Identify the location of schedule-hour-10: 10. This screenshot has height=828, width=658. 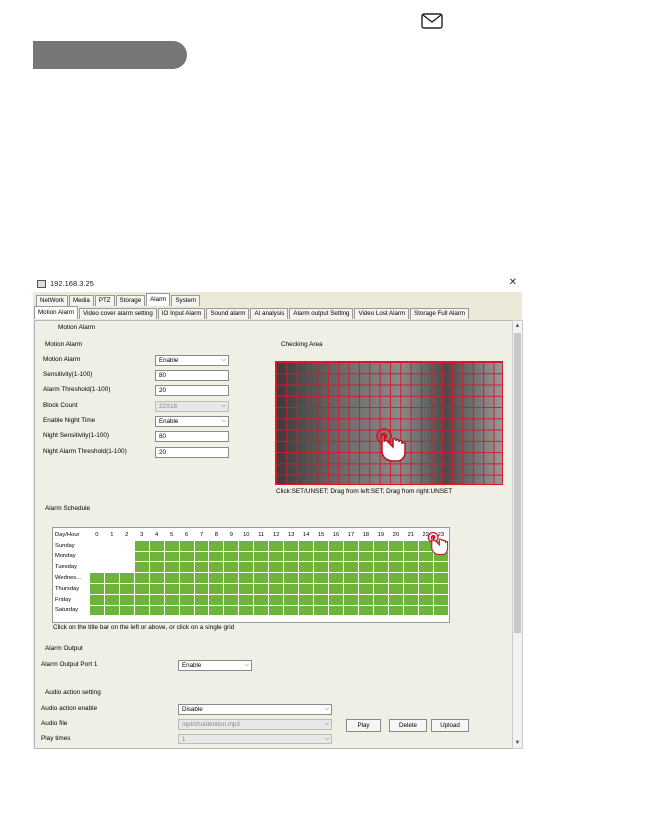
(246, 535).